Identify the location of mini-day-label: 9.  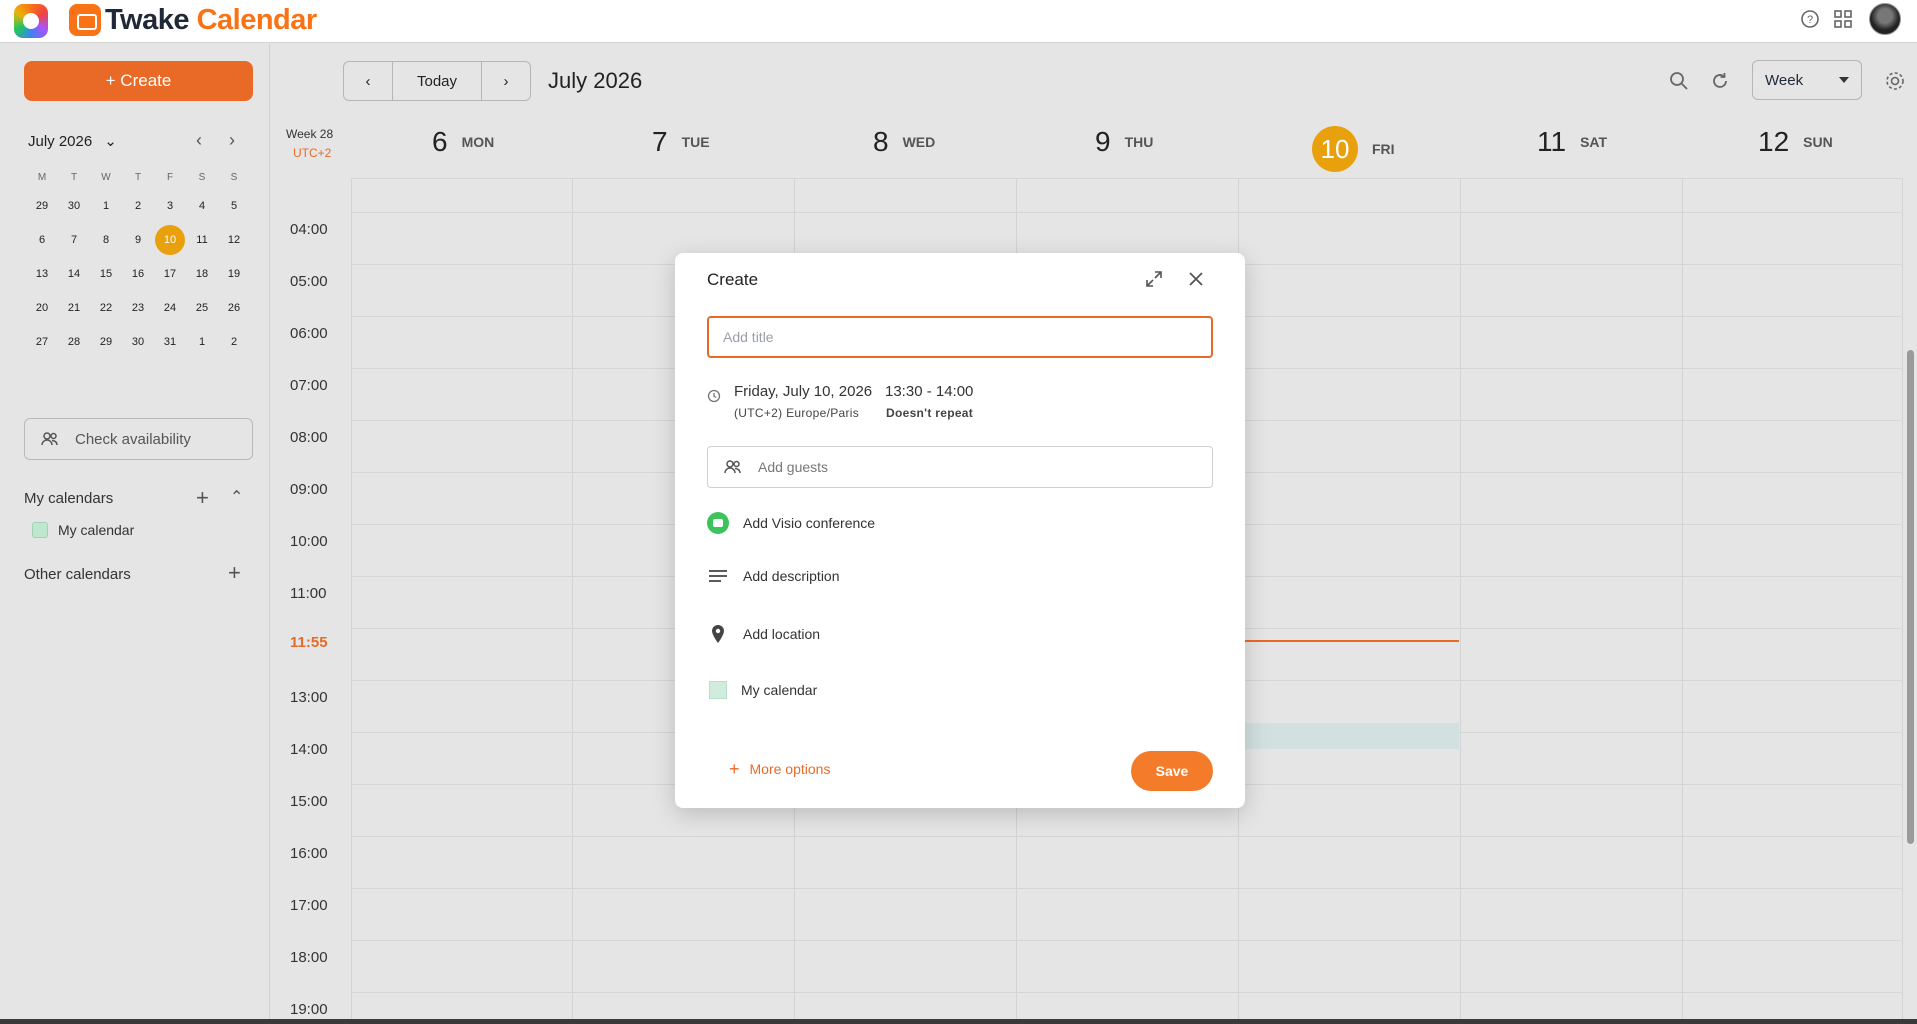
(138, 240).